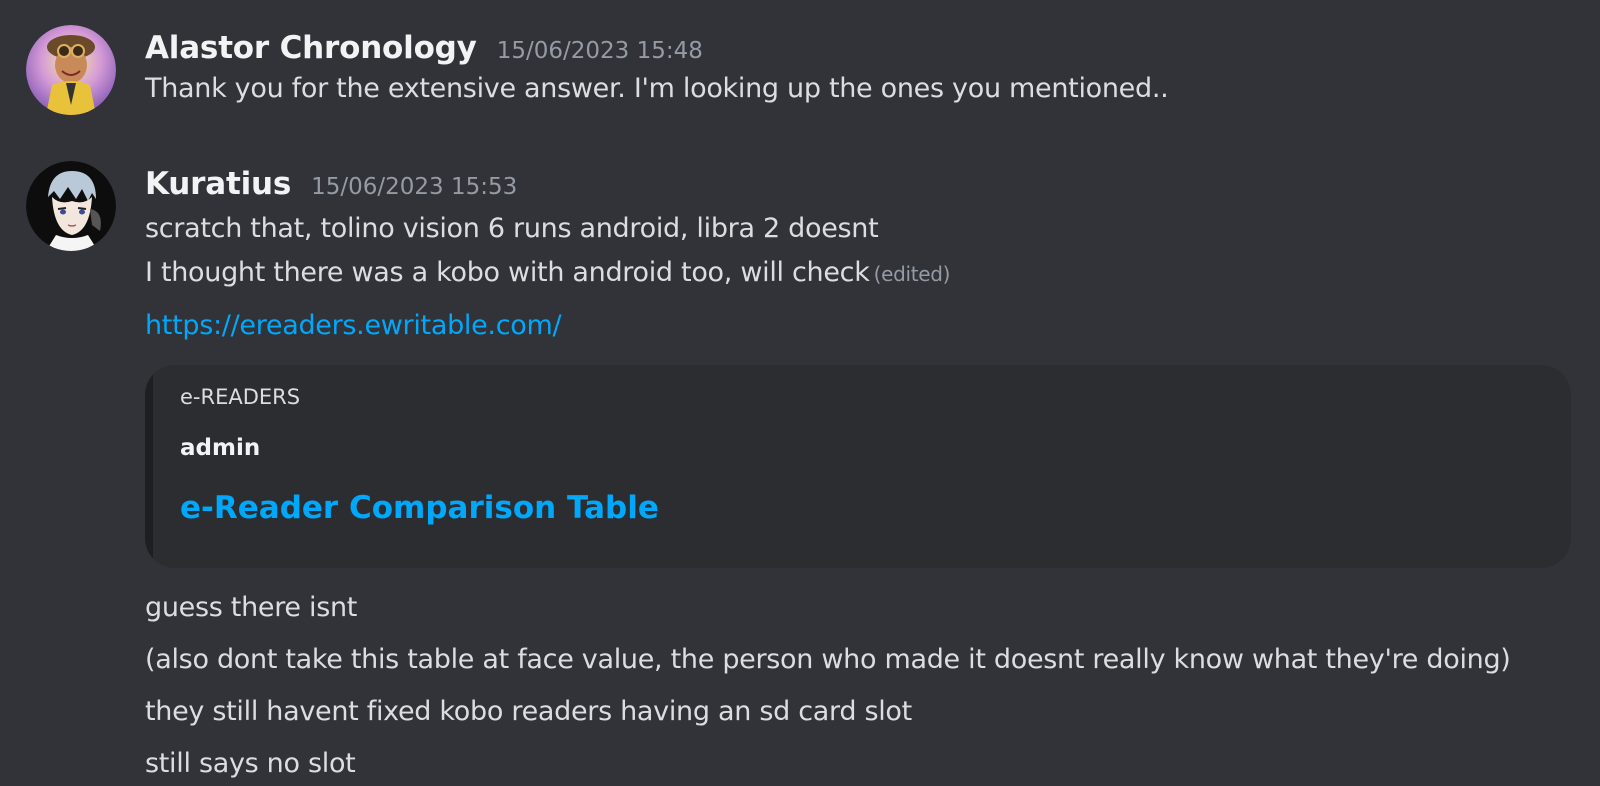 The width and height of the screenshot is (1600, 786). I want to click on username: Alastor Chronology, so click(311, 48).